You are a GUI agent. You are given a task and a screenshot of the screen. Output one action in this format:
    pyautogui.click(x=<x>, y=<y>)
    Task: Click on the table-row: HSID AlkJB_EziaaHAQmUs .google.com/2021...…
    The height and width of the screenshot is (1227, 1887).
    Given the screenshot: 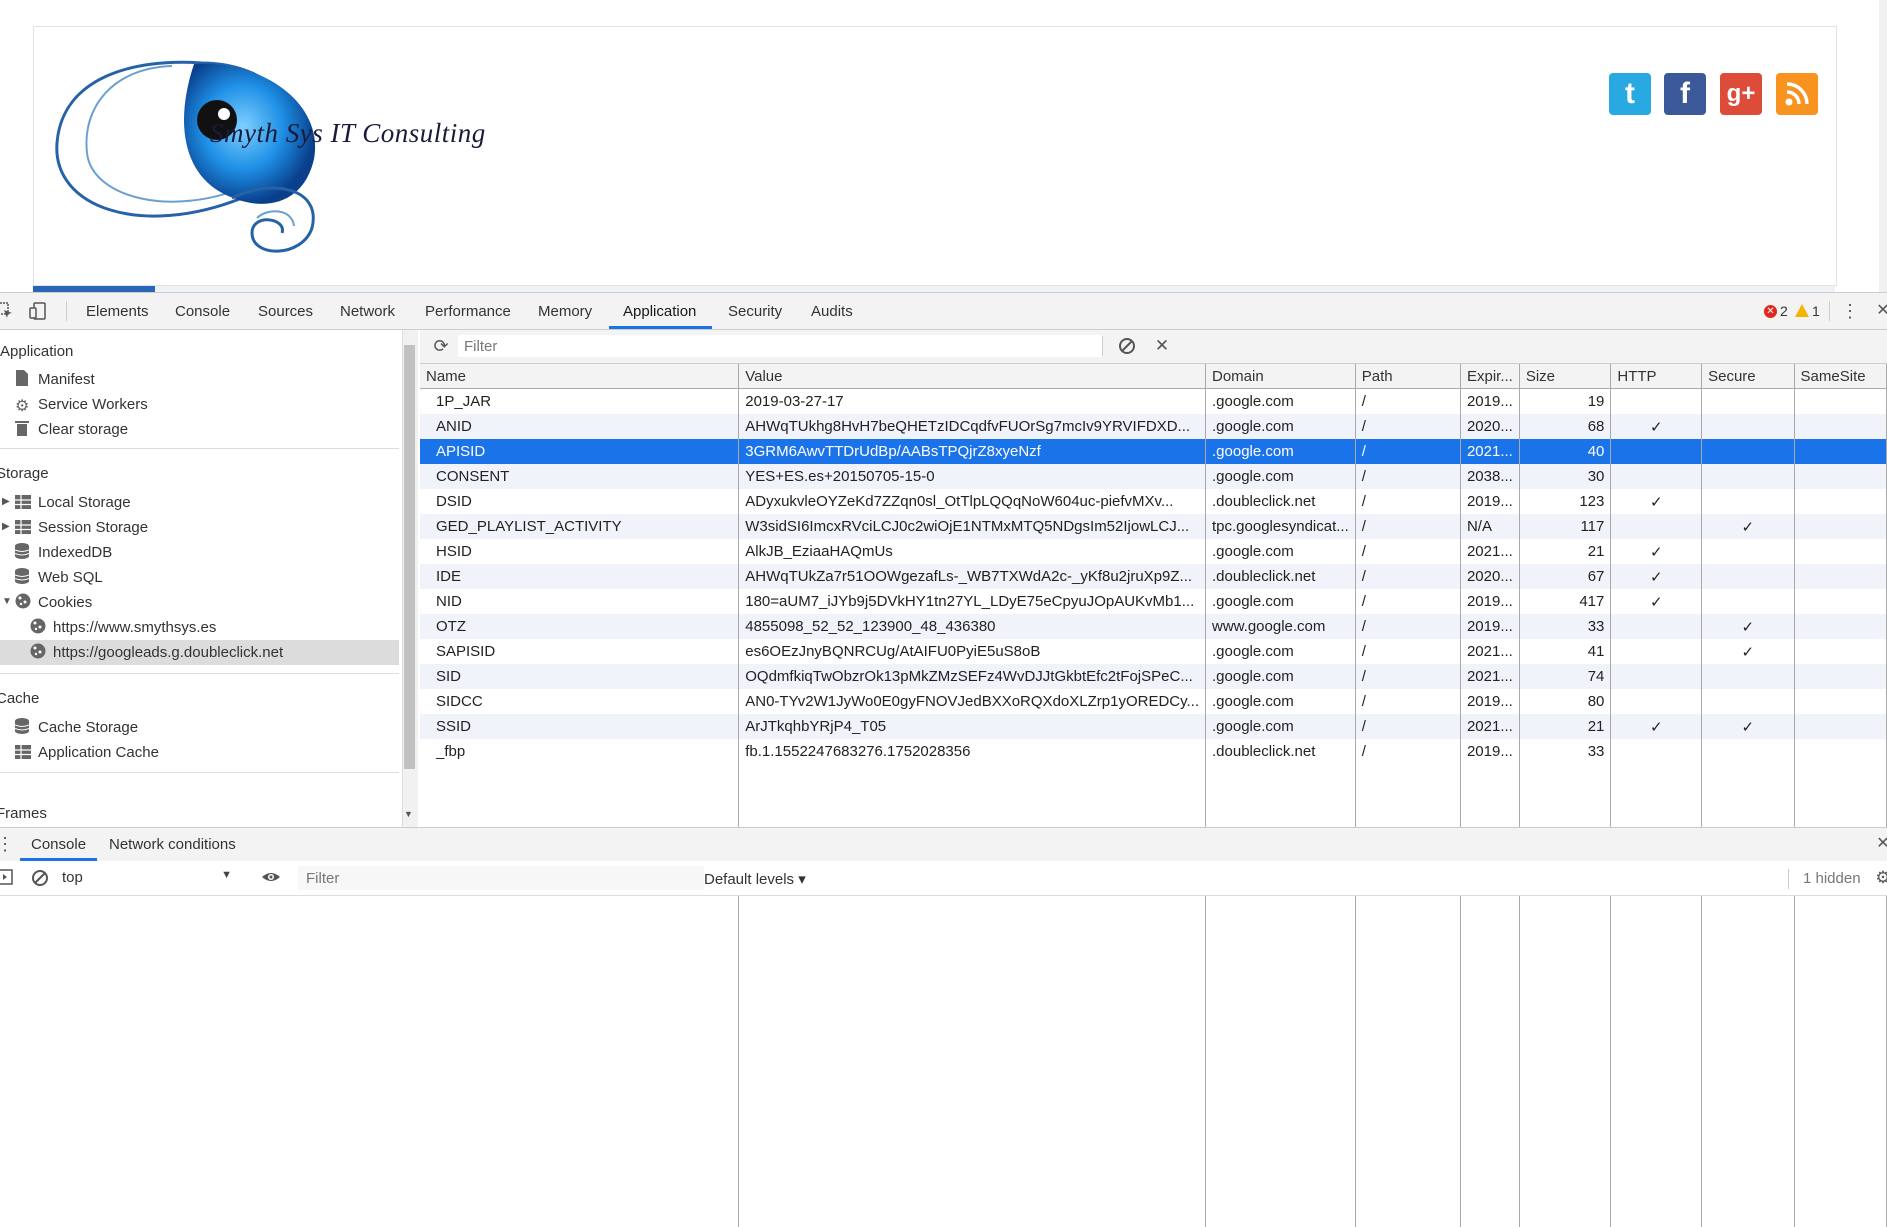 What is the action you would take?
    pyautogui.click(x=1153, y=551)
    